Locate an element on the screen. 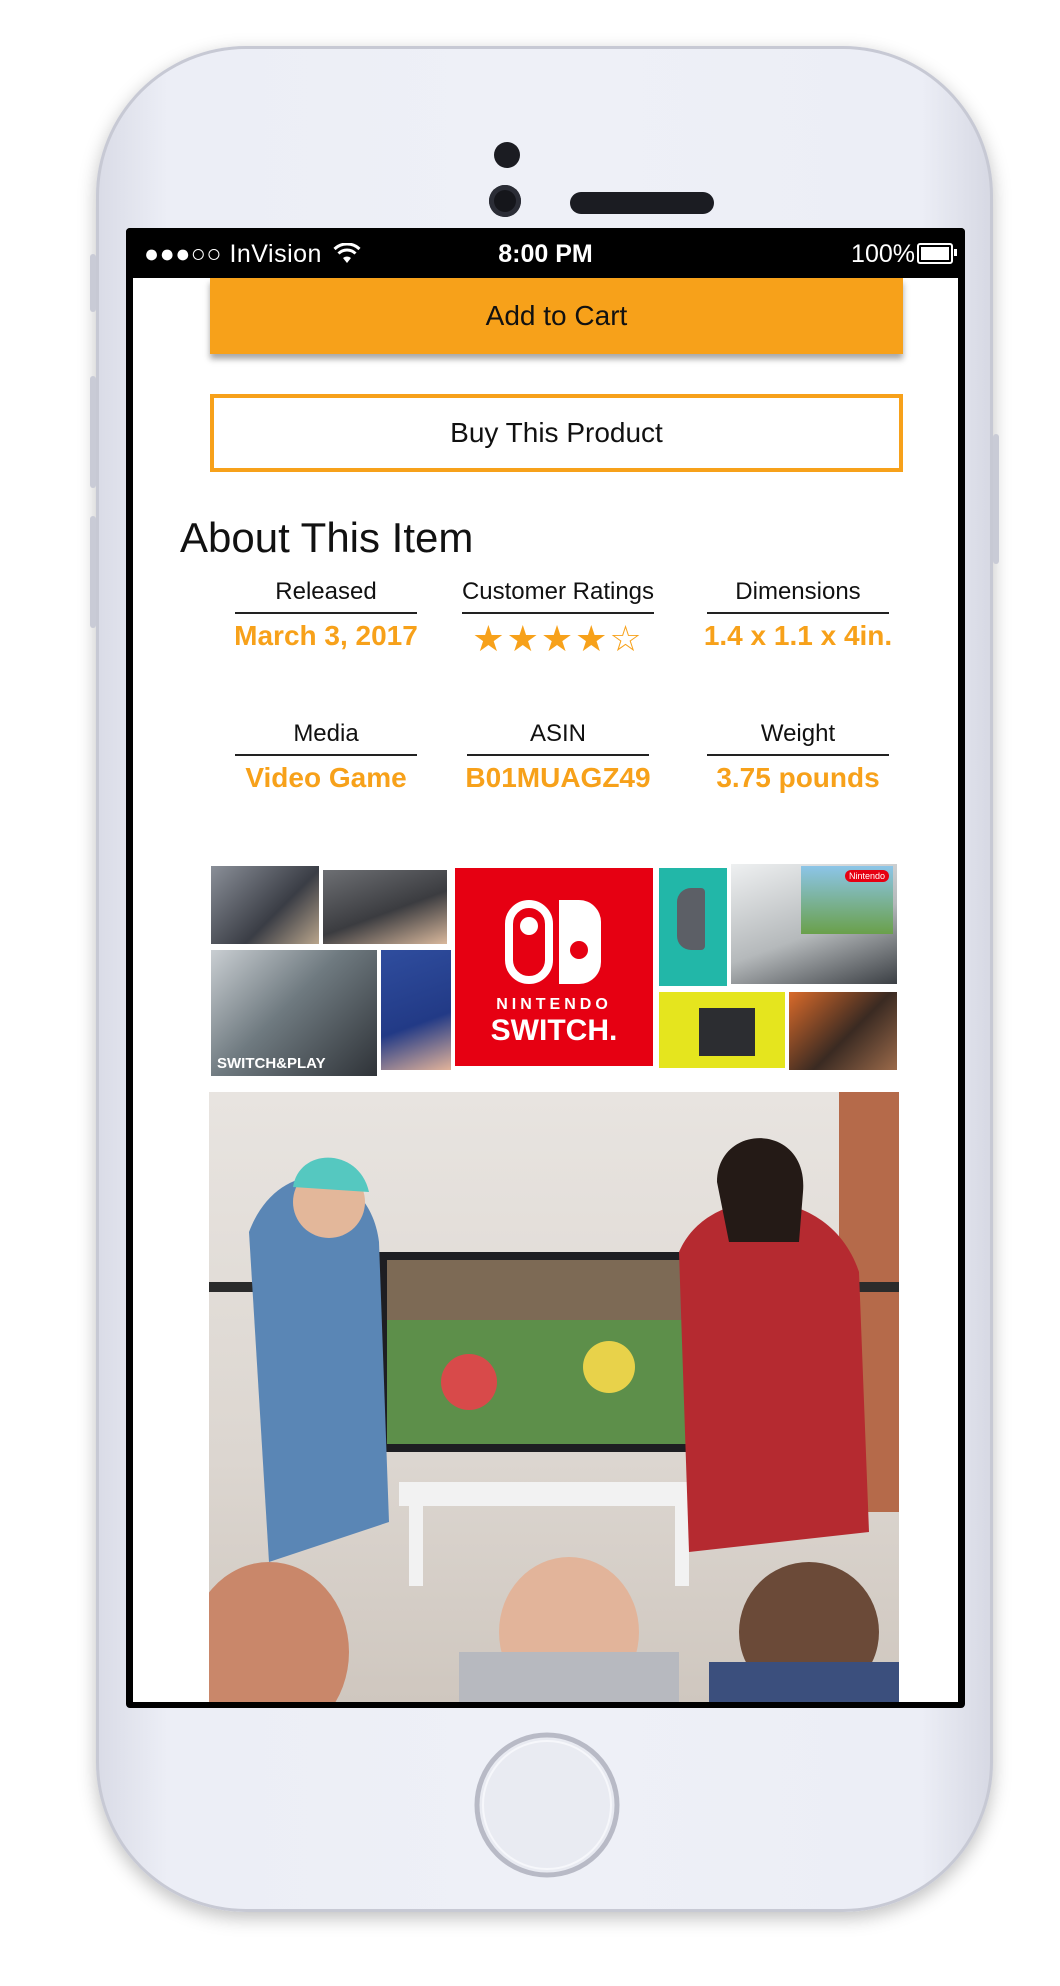 The width and height of the screenshot is (1060, 1986). collage-photo-joycon is located at coordinates (693, 927).